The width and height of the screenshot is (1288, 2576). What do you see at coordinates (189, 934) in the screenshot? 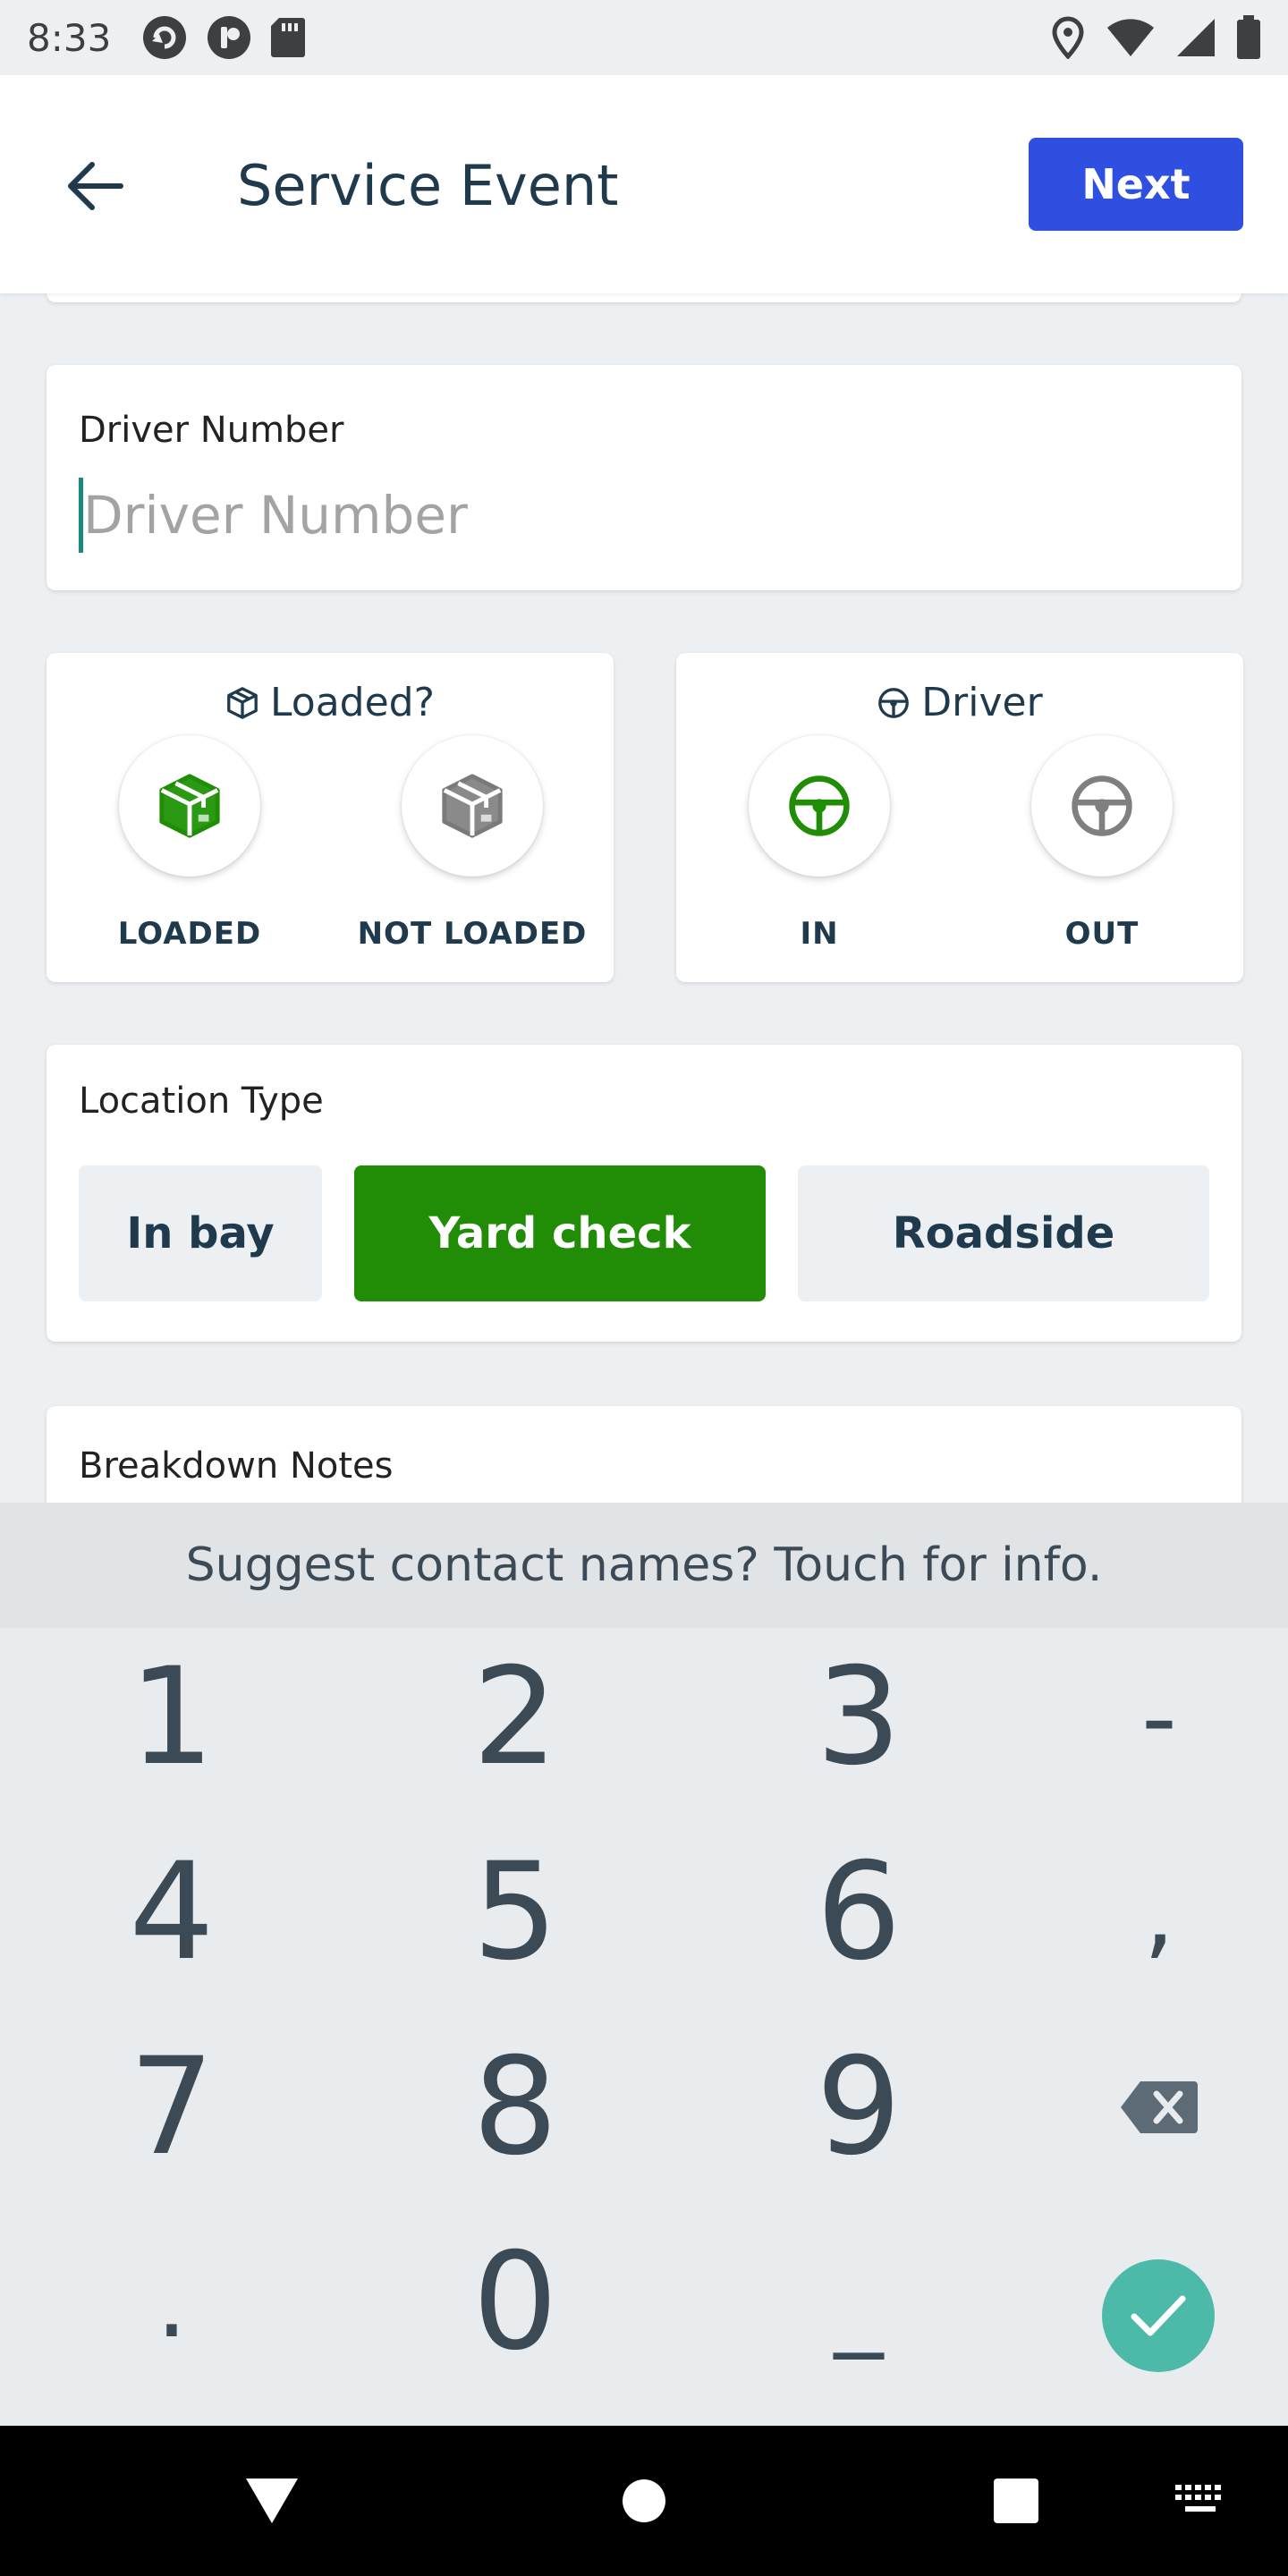
I see `loaded-option-label: LOADED` at bounding box center [189, 934].